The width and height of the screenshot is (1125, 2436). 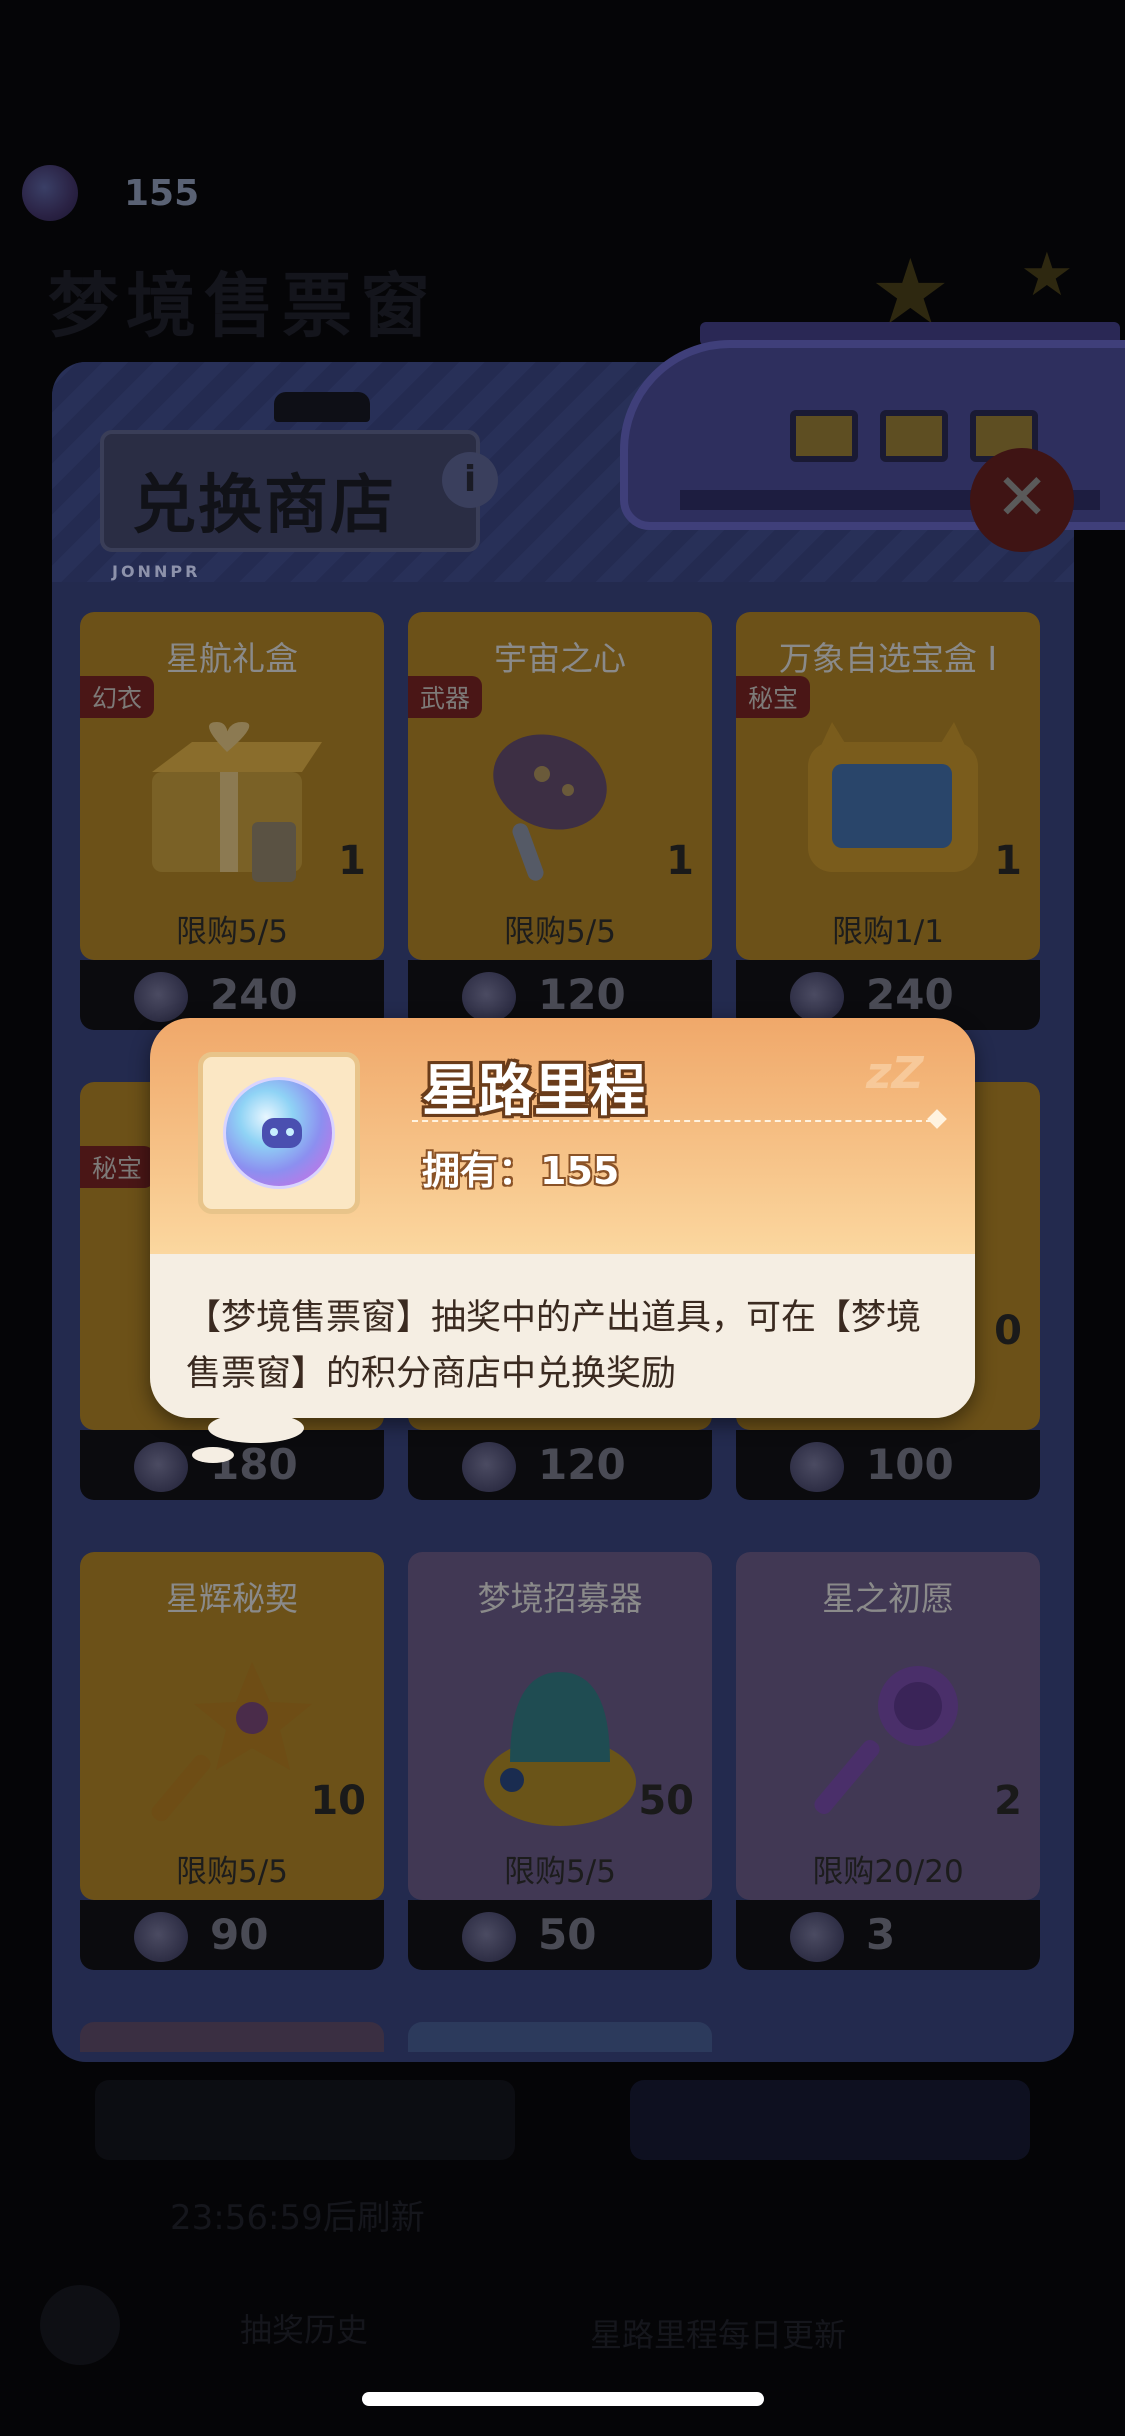 I want to click on tooltip-header: 星路里程 拥有： 155 zZ, so click(x=562, y=1136).